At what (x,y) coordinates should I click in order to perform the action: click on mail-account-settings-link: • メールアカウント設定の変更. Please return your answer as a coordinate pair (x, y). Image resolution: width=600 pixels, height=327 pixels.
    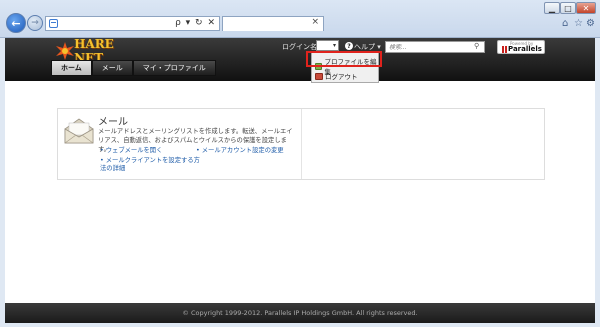
    Looking at the image, I should click on (240, 151).